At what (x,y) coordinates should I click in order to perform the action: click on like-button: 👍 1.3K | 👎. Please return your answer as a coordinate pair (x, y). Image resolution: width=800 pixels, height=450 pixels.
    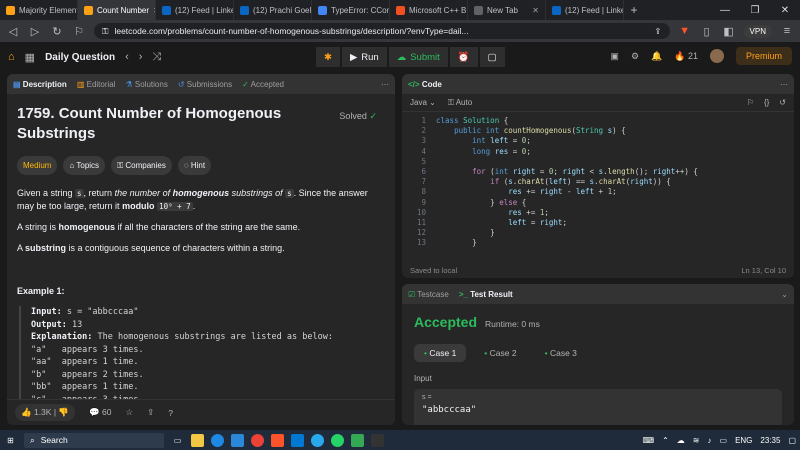
    Looking at the image, I should click on (45, 412).